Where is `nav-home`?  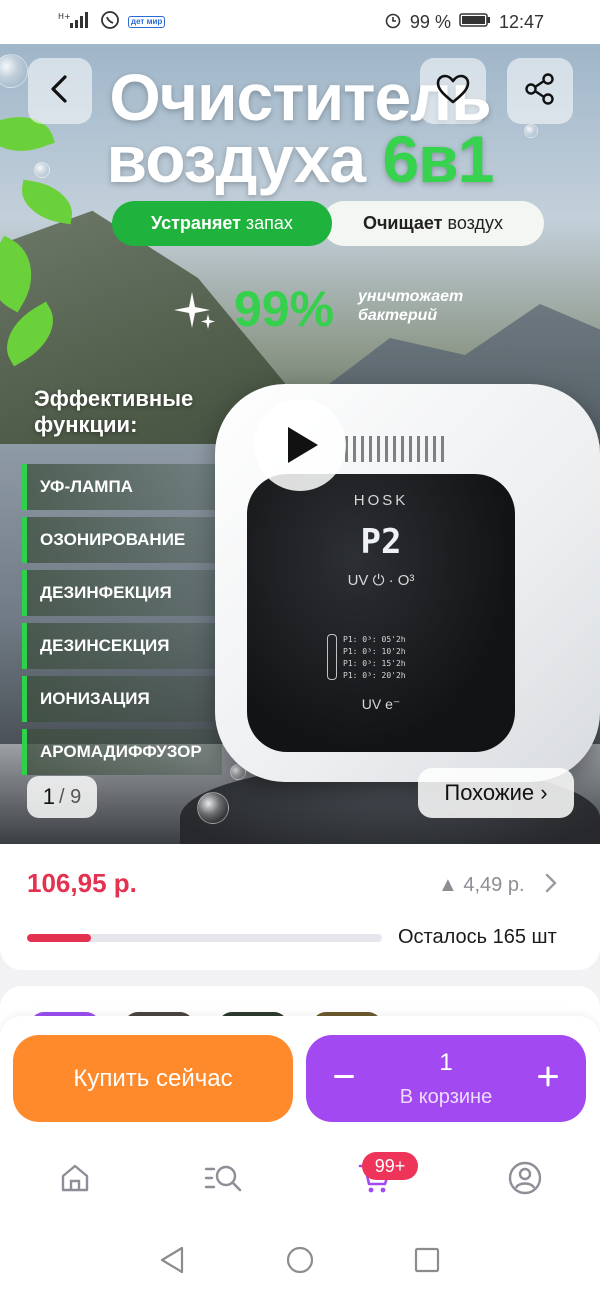 nav-home is located at coordinates (75, 1180).